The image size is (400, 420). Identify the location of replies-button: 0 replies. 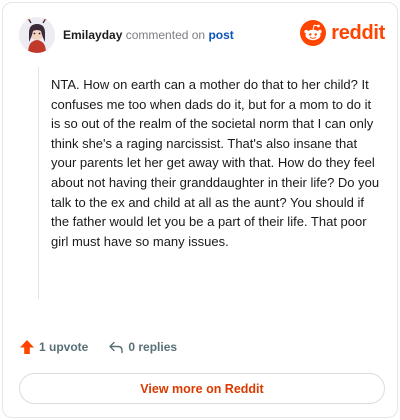
(142, 347).